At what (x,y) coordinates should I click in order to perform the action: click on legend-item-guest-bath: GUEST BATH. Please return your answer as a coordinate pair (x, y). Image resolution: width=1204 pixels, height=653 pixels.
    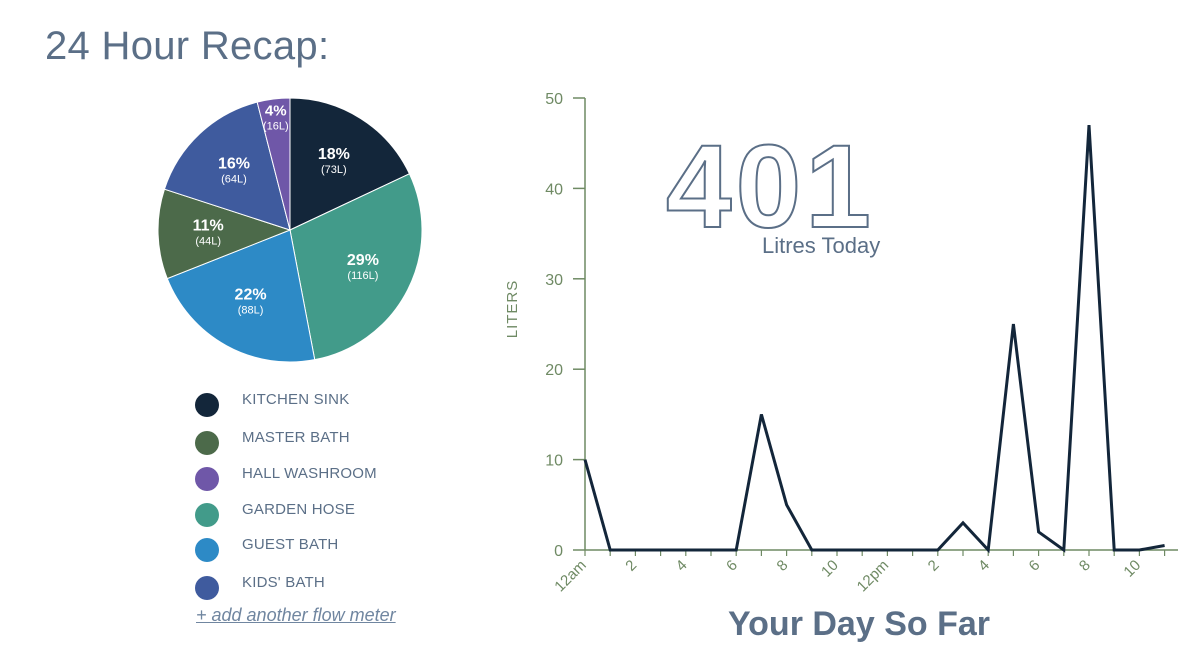
    Looking at the image, I should click on (325, 546).